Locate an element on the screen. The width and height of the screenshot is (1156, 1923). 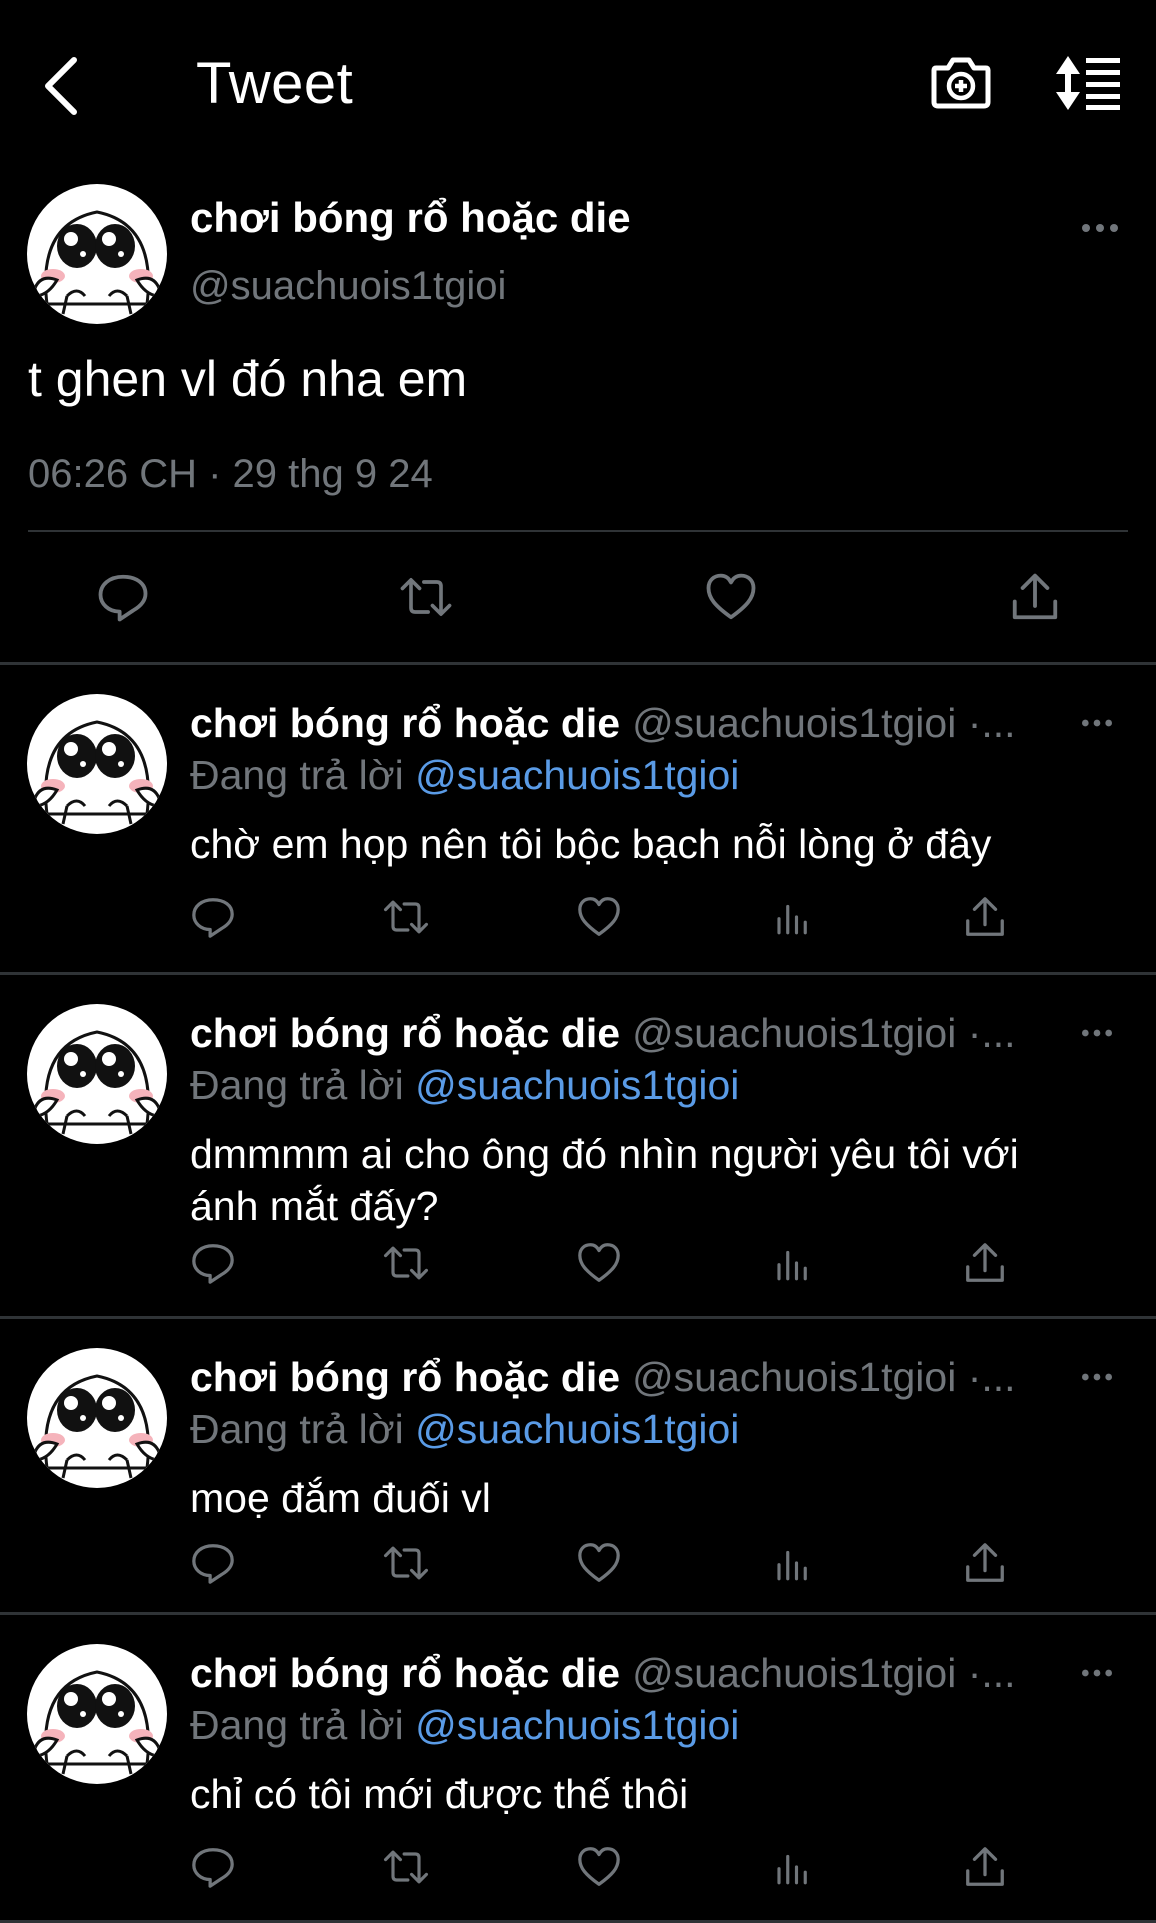
reply-text: chỉ có tôi mới được thế thôi is located at coordinates (439, 1794).